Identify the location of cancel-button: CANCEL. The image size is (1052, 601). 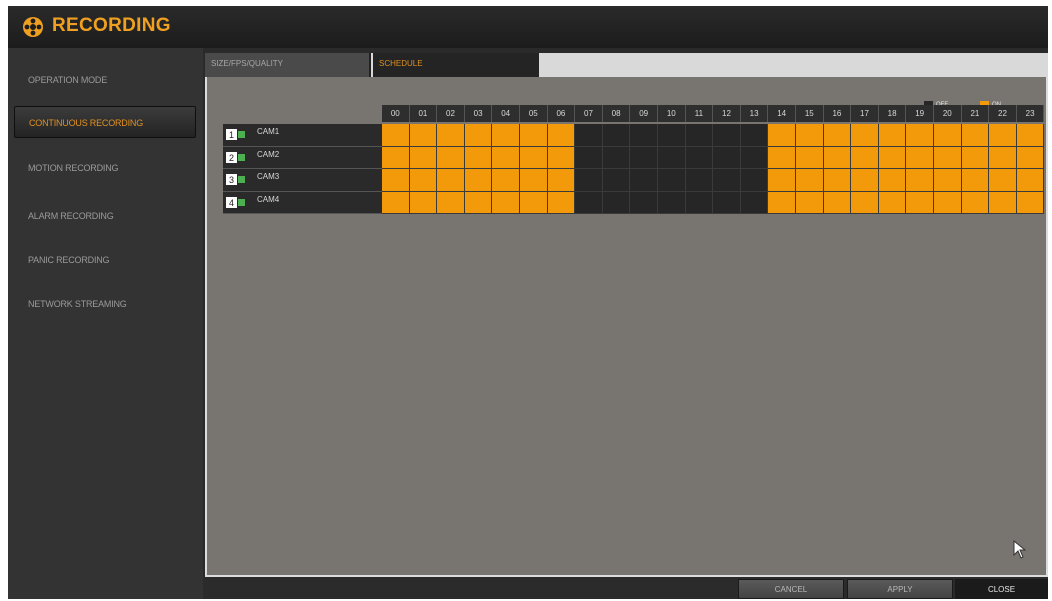
(791, 589).